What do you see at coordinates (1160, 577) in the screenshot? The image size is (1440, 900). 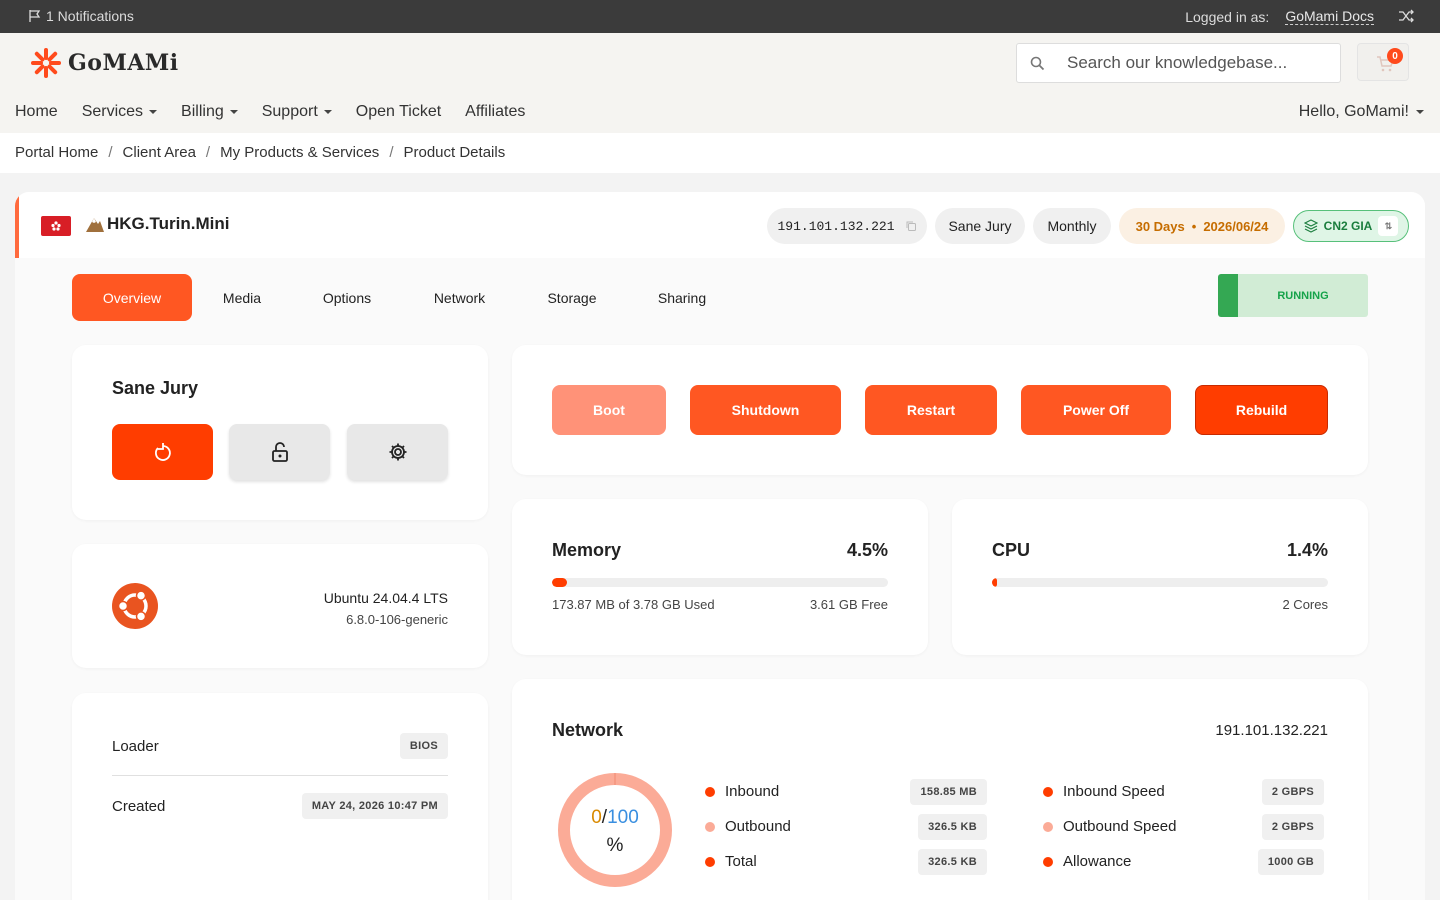 I see `cpu-card: CPU 1.4% 2 Cores` at bounding box center [1160, 577].